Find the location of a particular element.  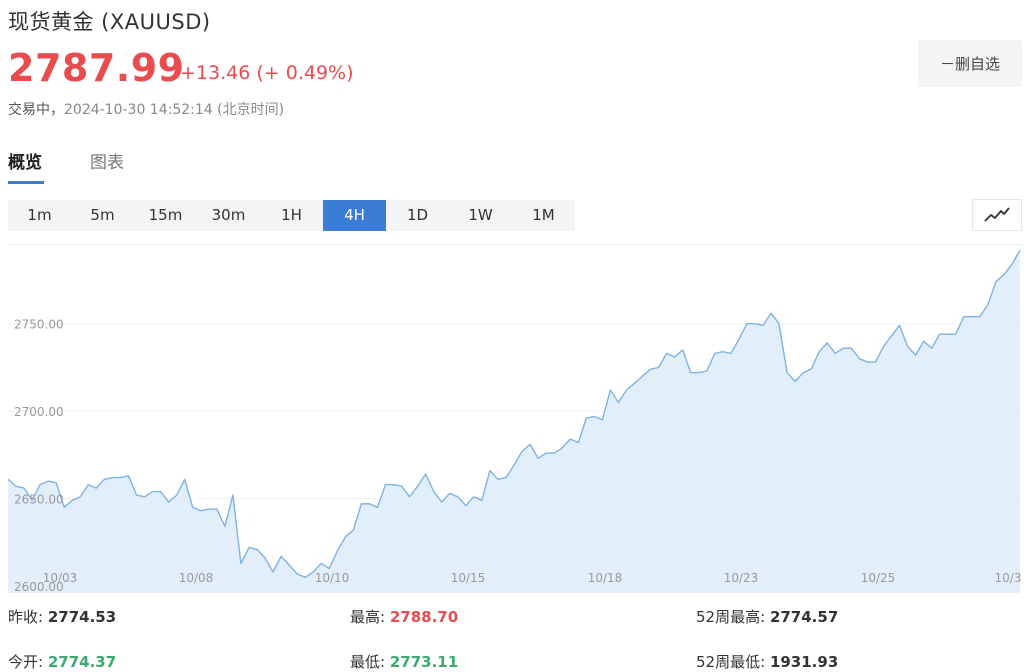

period-1m: 1m is located at coordinates (39, 215).